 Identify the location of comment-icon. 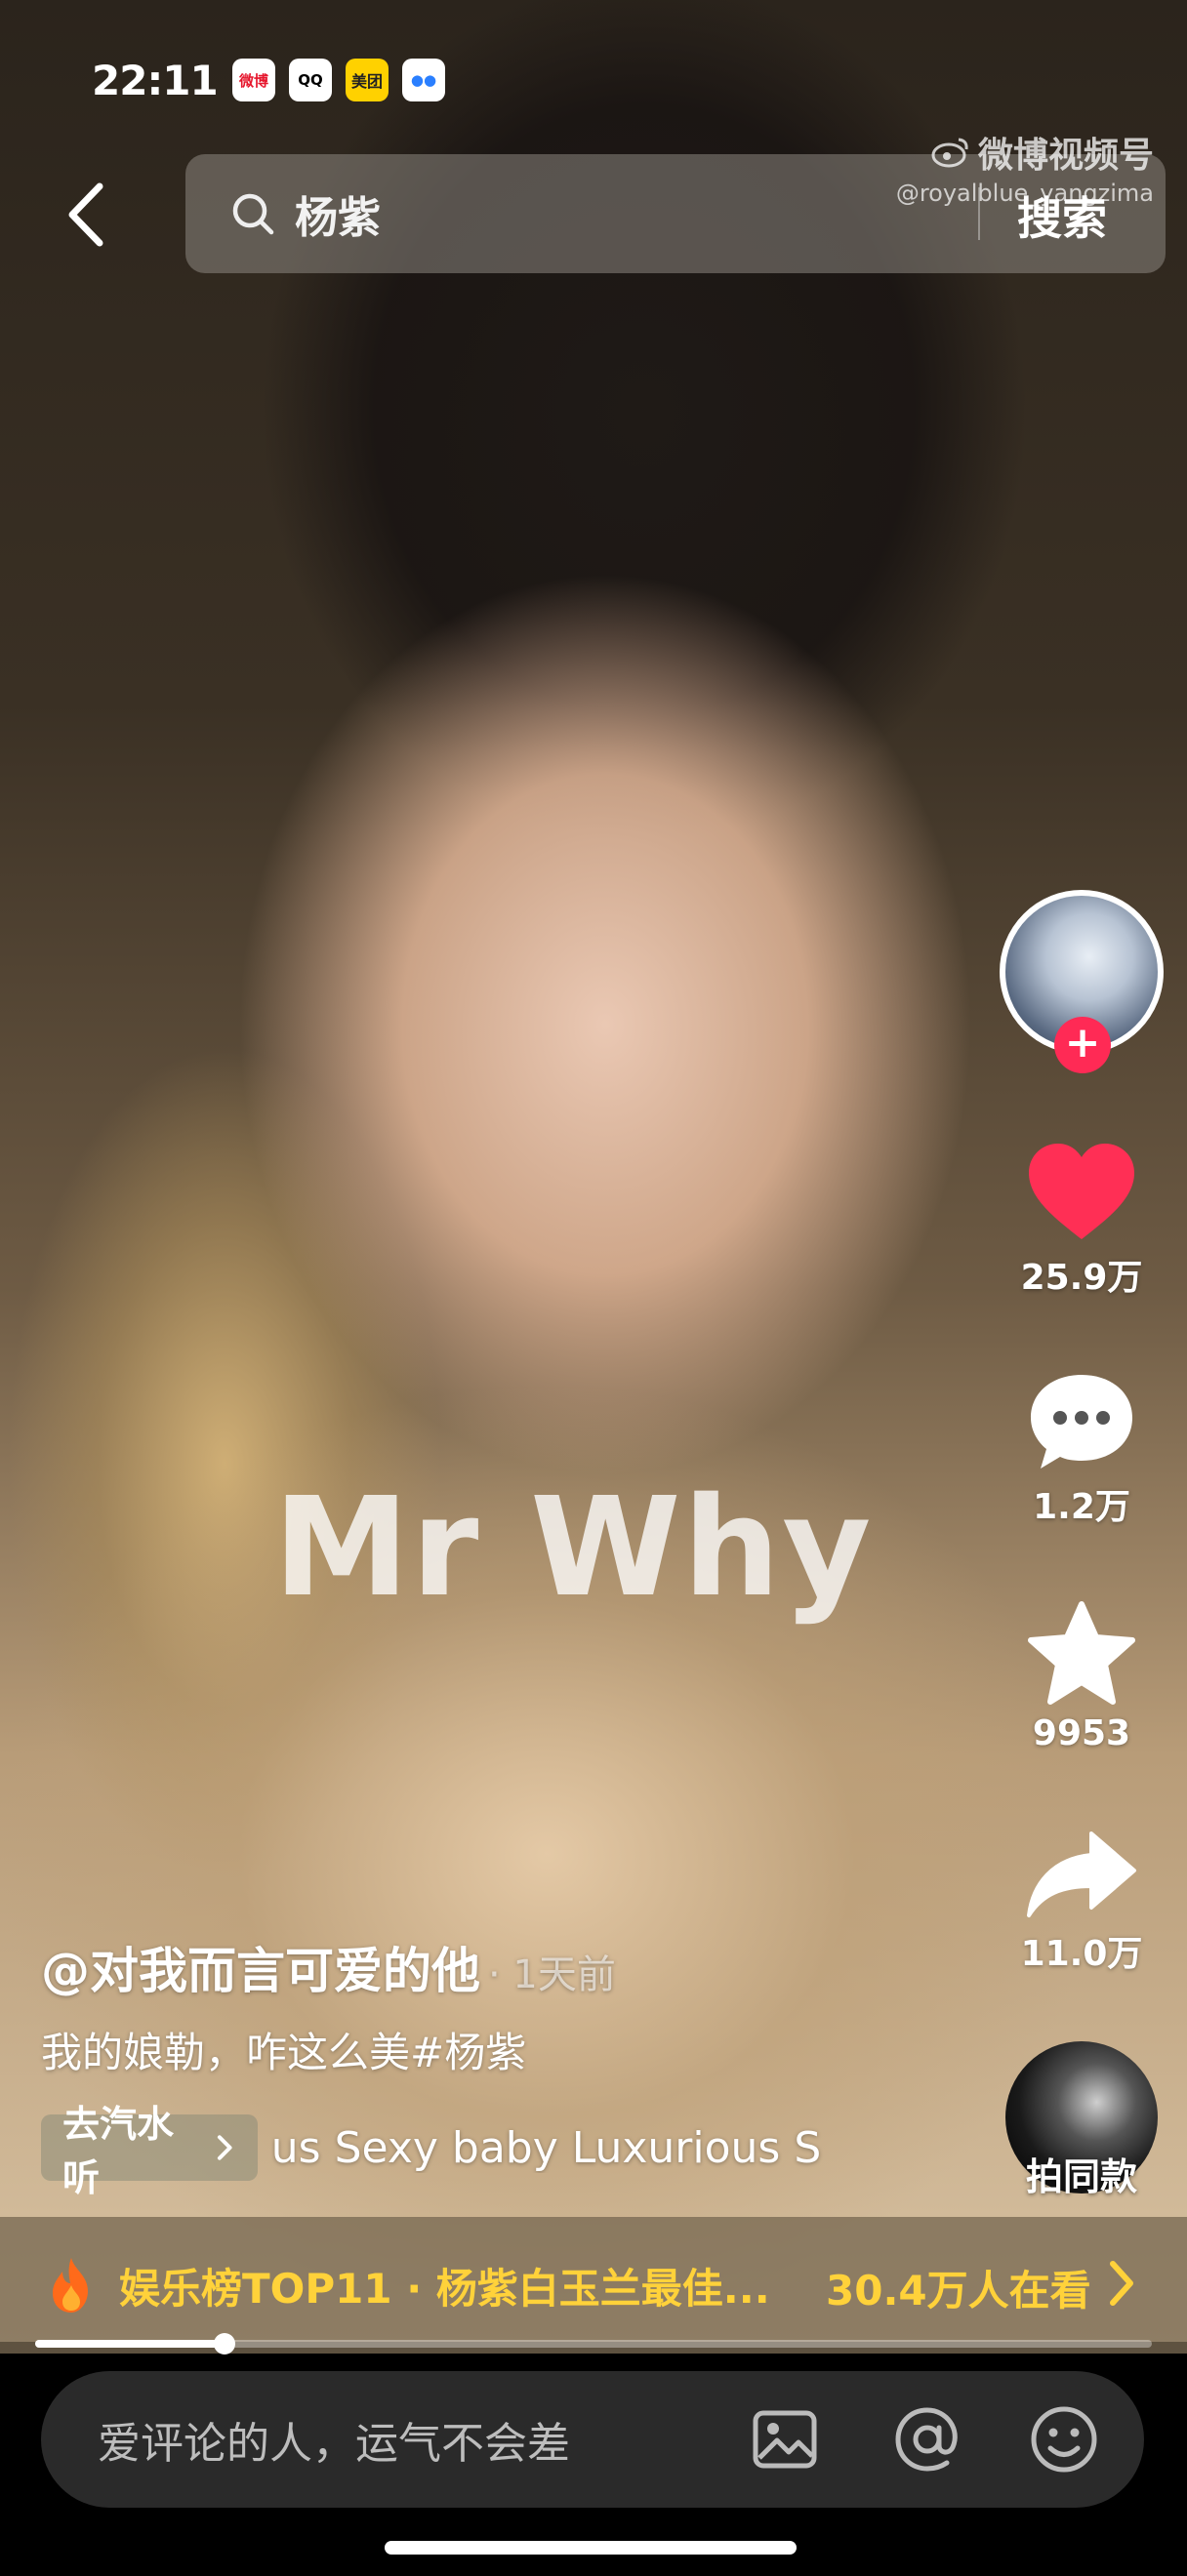
(1081, 1422).